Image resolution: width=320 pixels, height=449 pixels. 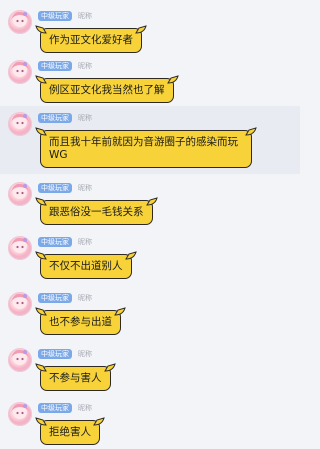 I want to click on message-bubble: 不仅不出道别人, so click(x=86, y=265).